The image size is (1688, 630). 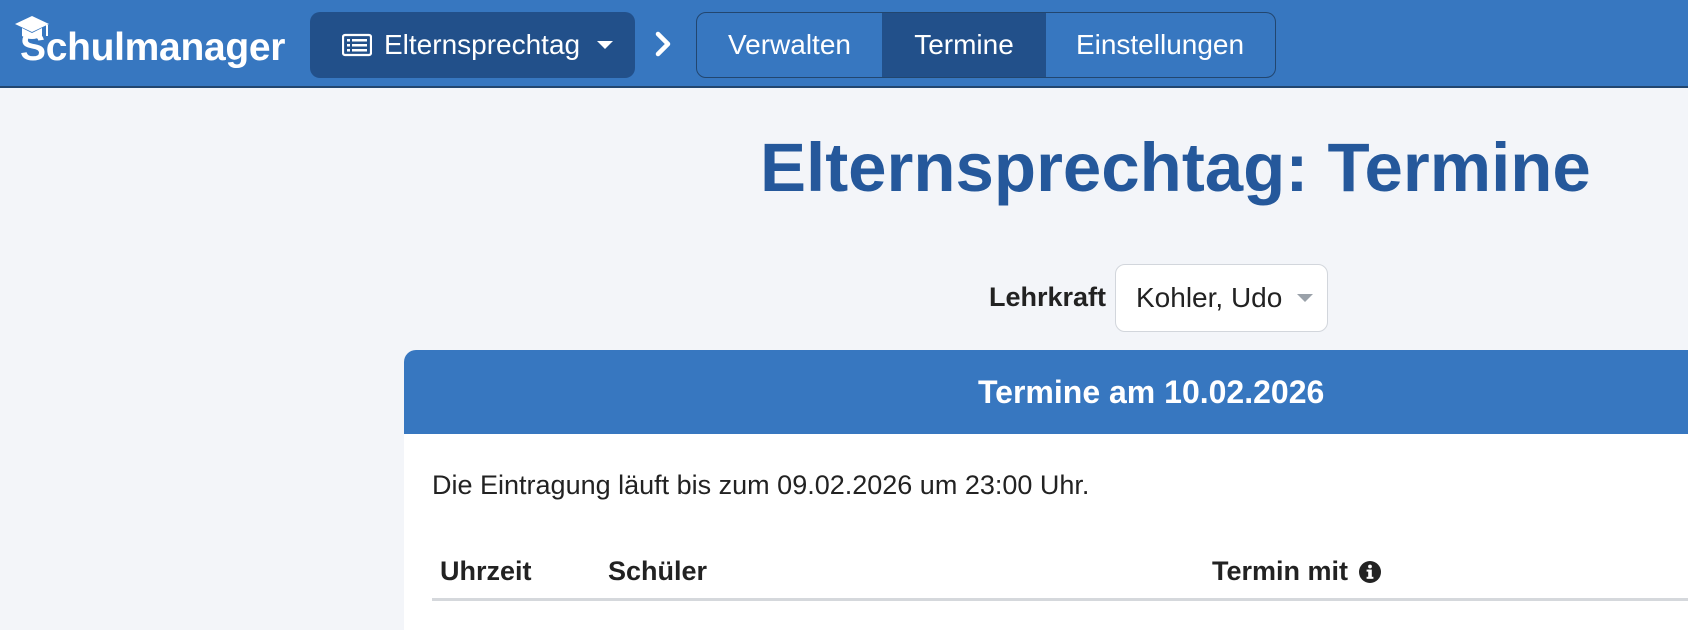 What do you see at coordinates (658, 571) in the screenshot?
I see `column-header-student: Schüler` at bounding box center [658, 571].